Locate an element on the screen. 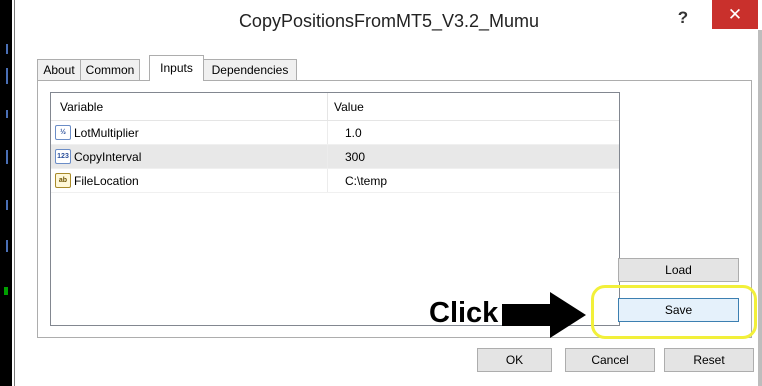 The image size is (762, 386). variable-value: 300 is located at coordinates (355, 157).